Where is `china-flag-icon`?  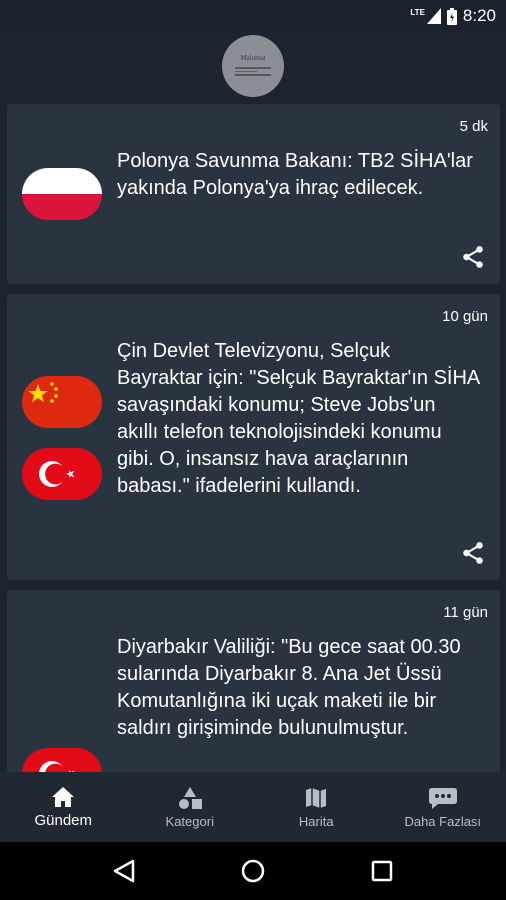 china-flag-icon is located at coordinates (62, 402).